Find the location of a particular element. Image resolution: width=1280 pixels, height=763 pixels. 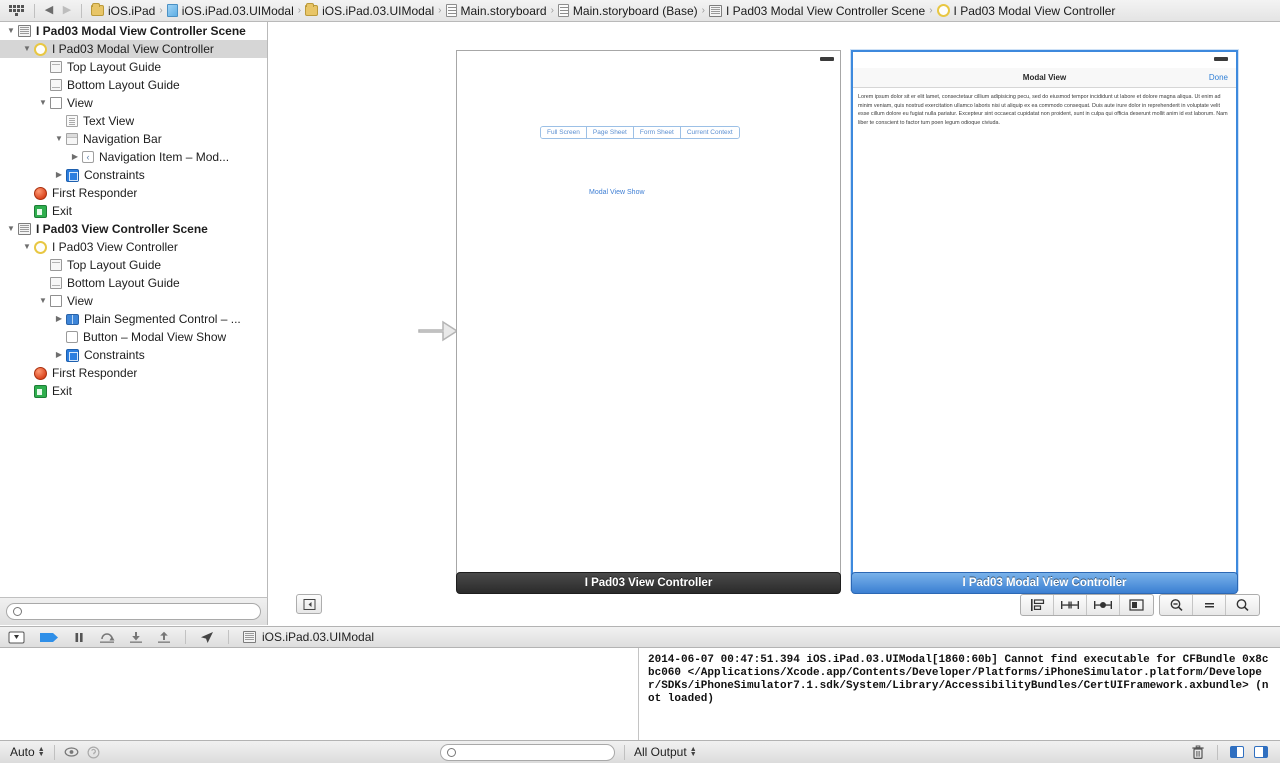

simulate-location-button is located at coordinates (207, 637).